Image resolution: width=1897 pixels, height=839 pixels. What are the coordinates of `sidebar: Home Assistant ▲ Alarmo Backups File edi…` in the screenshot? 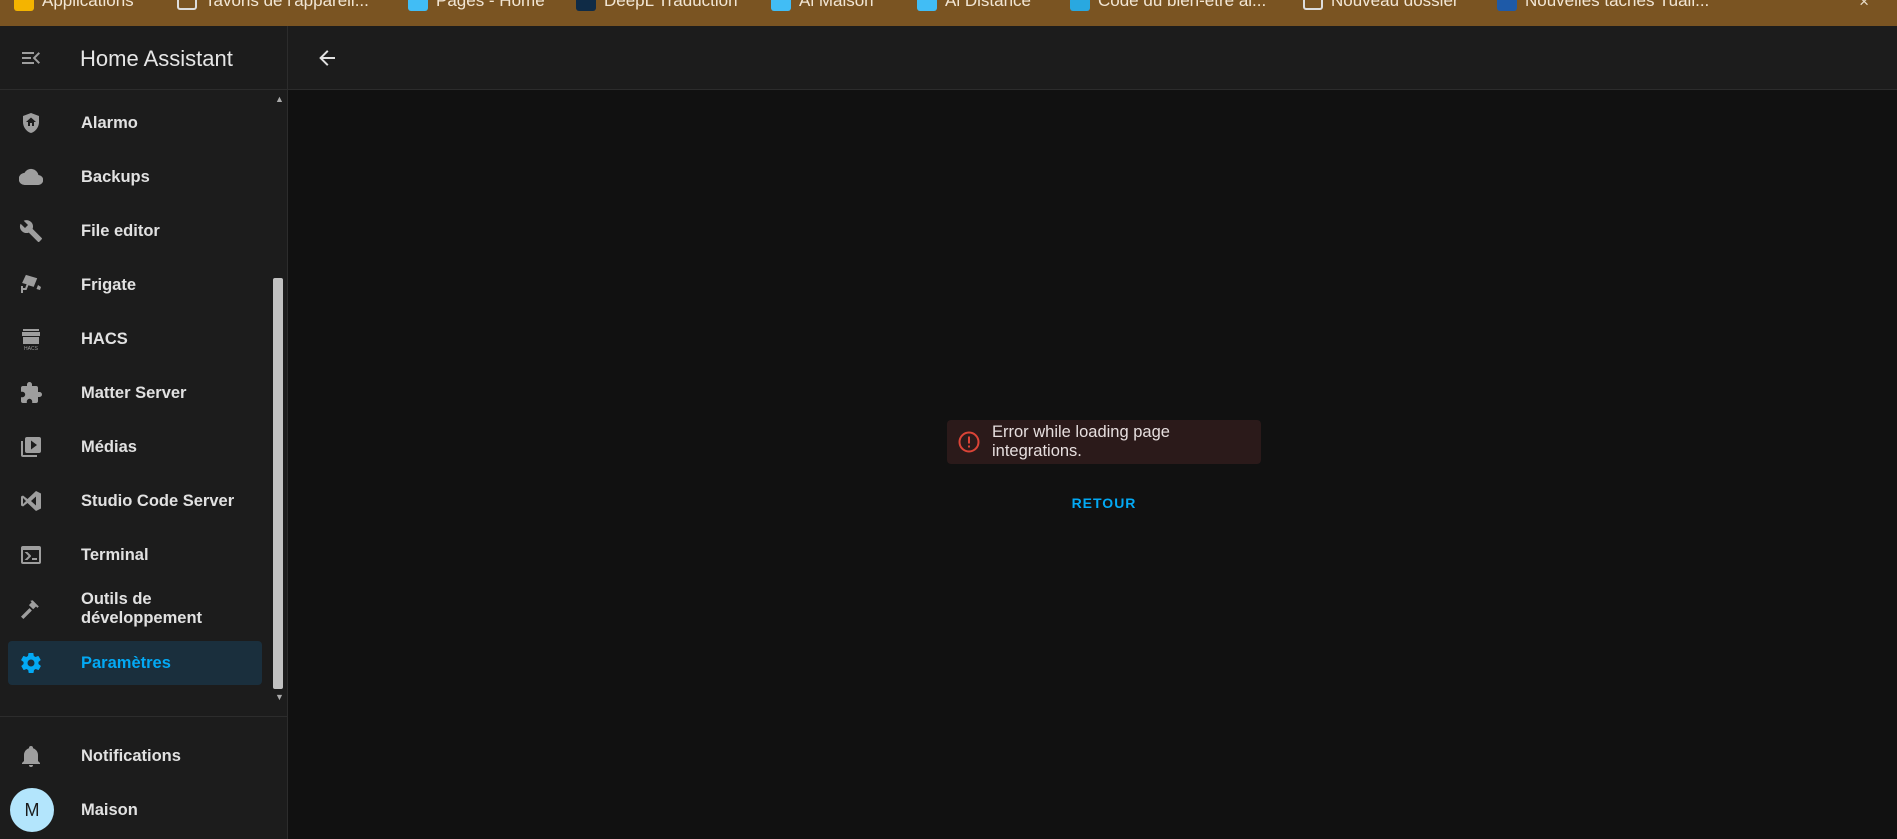 It's located at (144, 432).